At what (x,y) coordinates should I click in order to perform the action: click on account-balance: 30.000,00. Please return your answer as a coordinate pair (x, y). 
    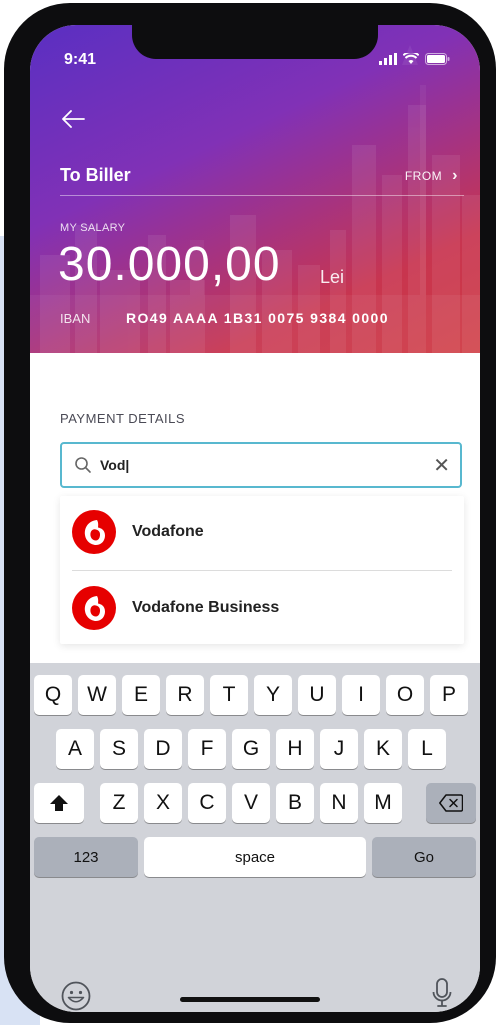
    Looking at the image, I should click on (169, 264).